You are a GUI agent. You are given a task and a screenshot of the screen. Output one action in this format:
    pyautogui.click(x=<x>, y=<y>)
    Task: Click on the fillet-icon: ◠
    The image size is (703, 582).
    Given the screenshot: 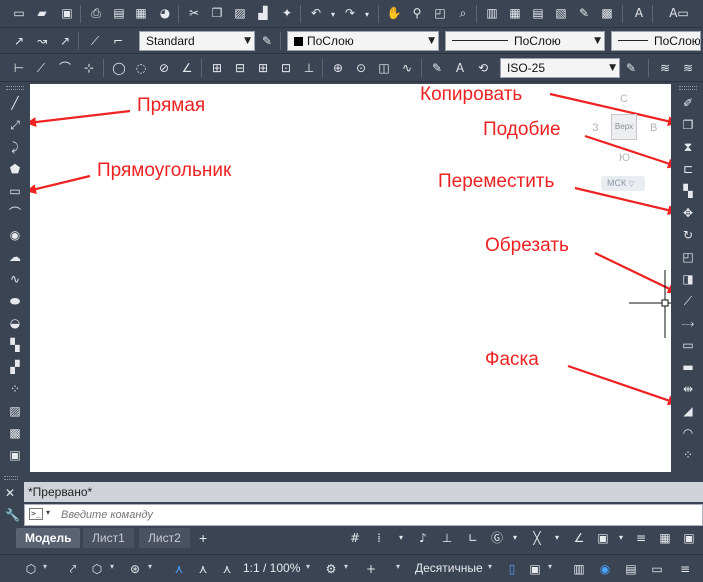 What is the action you would take?
    pyautogui.click(x=688, y=433)
    